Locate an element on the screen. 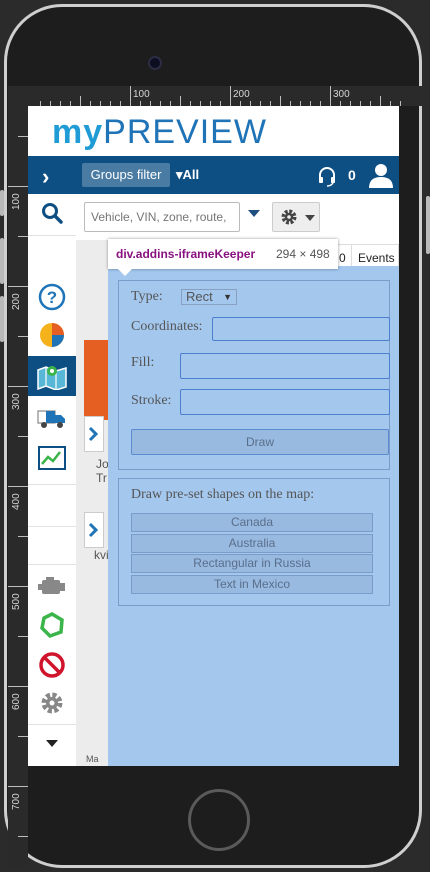 The image size is (430, 872). volume-up-button is located at coordinates (2, 261).